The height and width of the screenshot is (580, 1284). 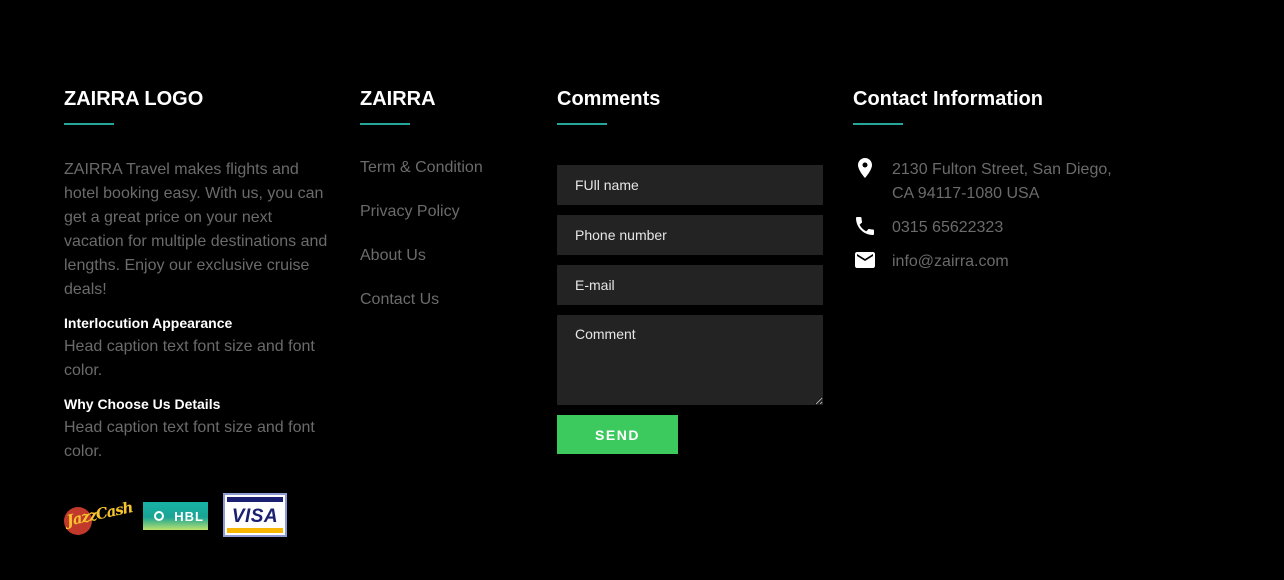 What do you see at coordinates (690, 285) in the screenshot?
I see `email-input` at bounding box center [690, 285].